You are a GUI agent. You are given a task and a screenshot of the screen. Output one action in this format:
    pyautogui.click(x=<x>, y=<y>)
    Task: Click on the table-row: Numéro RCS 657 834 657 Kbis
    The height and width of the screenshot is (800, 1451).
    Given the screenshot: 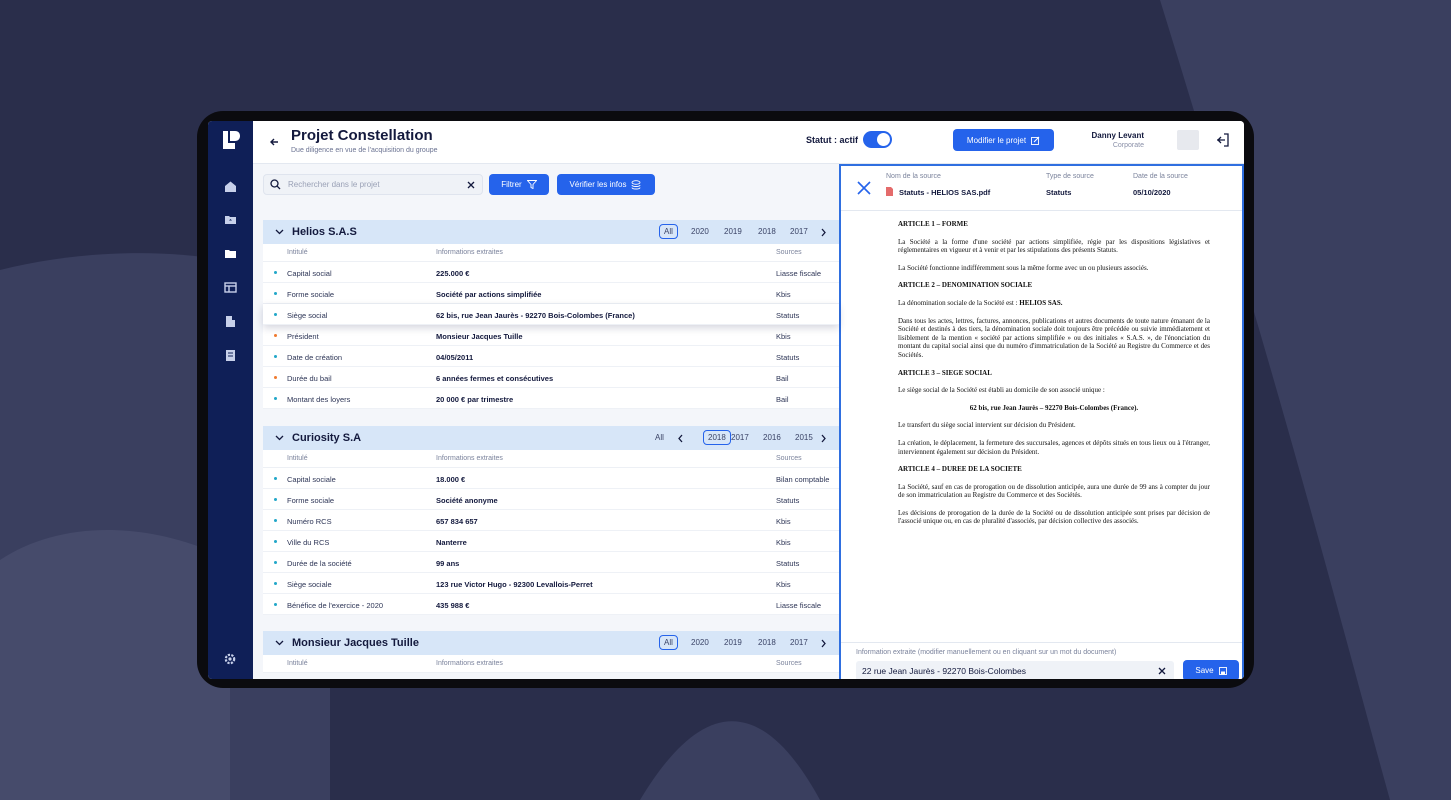 What is the action you would take?
    pyautogui.click(x=551, y=520)
    